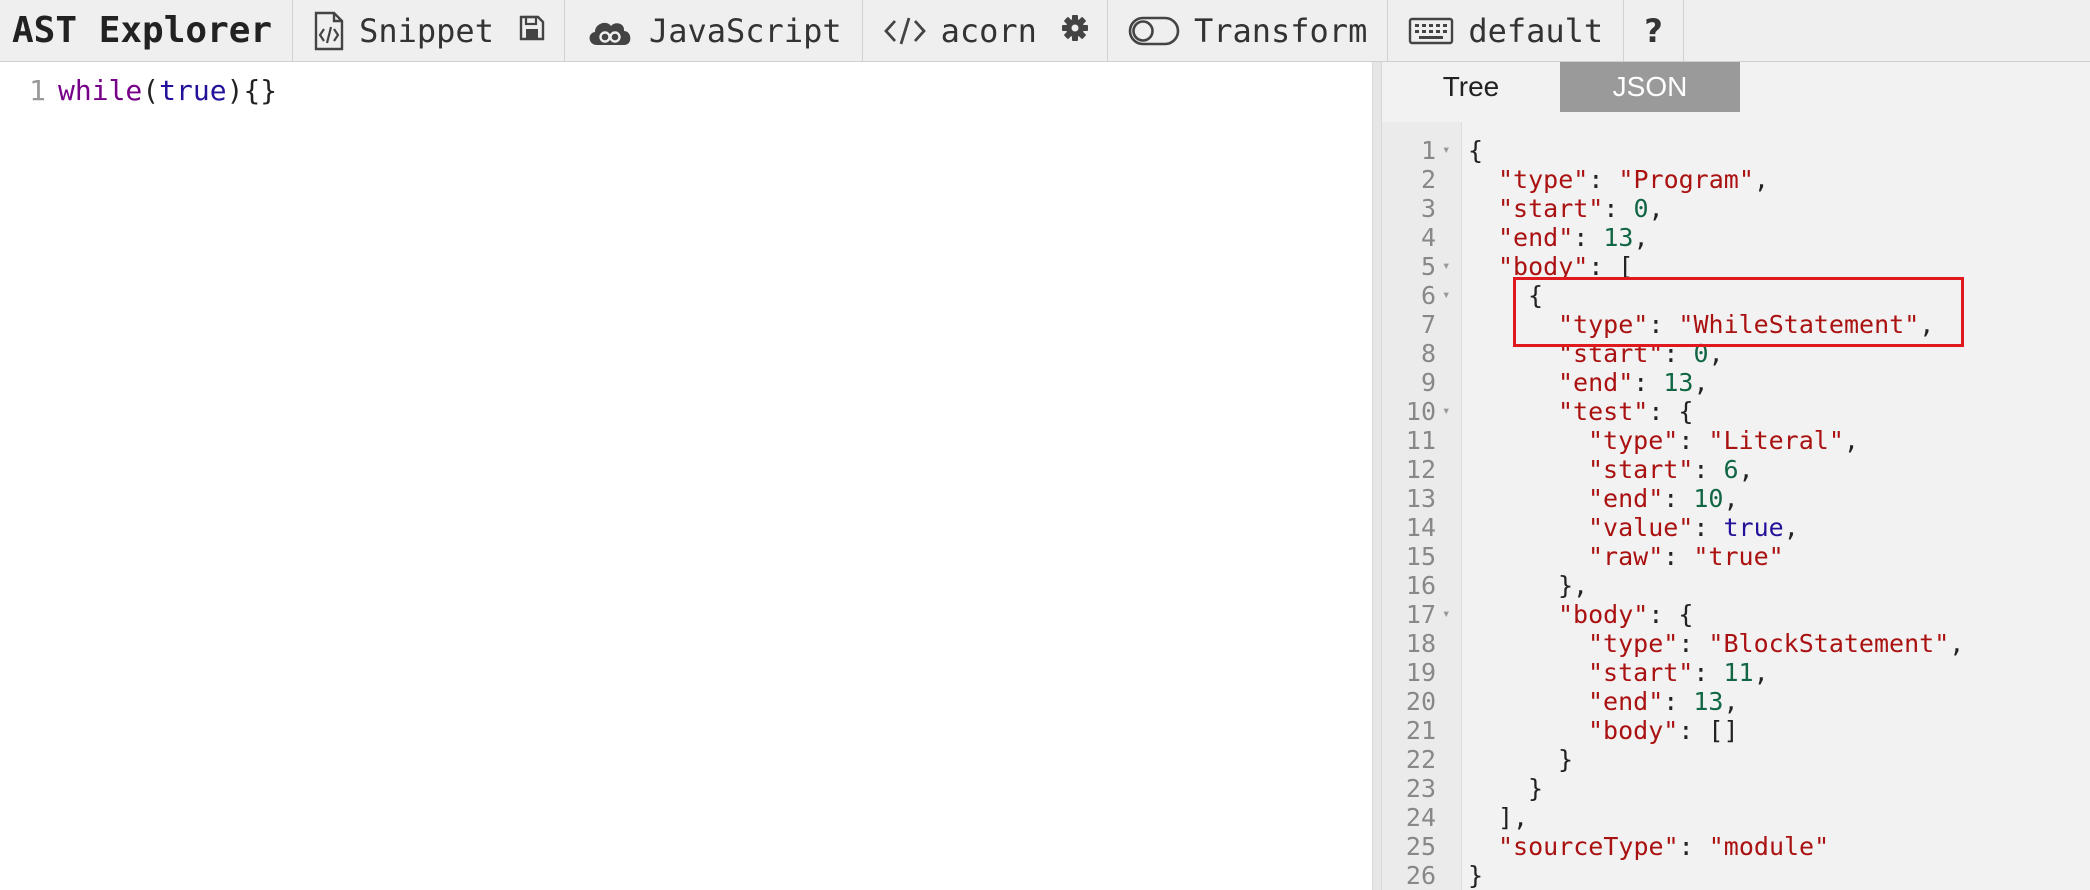 The image size is (2090, 890). Describe the element at coordinates (1736, 585) in the screenshot. I see `json-line: 16},` at that location.